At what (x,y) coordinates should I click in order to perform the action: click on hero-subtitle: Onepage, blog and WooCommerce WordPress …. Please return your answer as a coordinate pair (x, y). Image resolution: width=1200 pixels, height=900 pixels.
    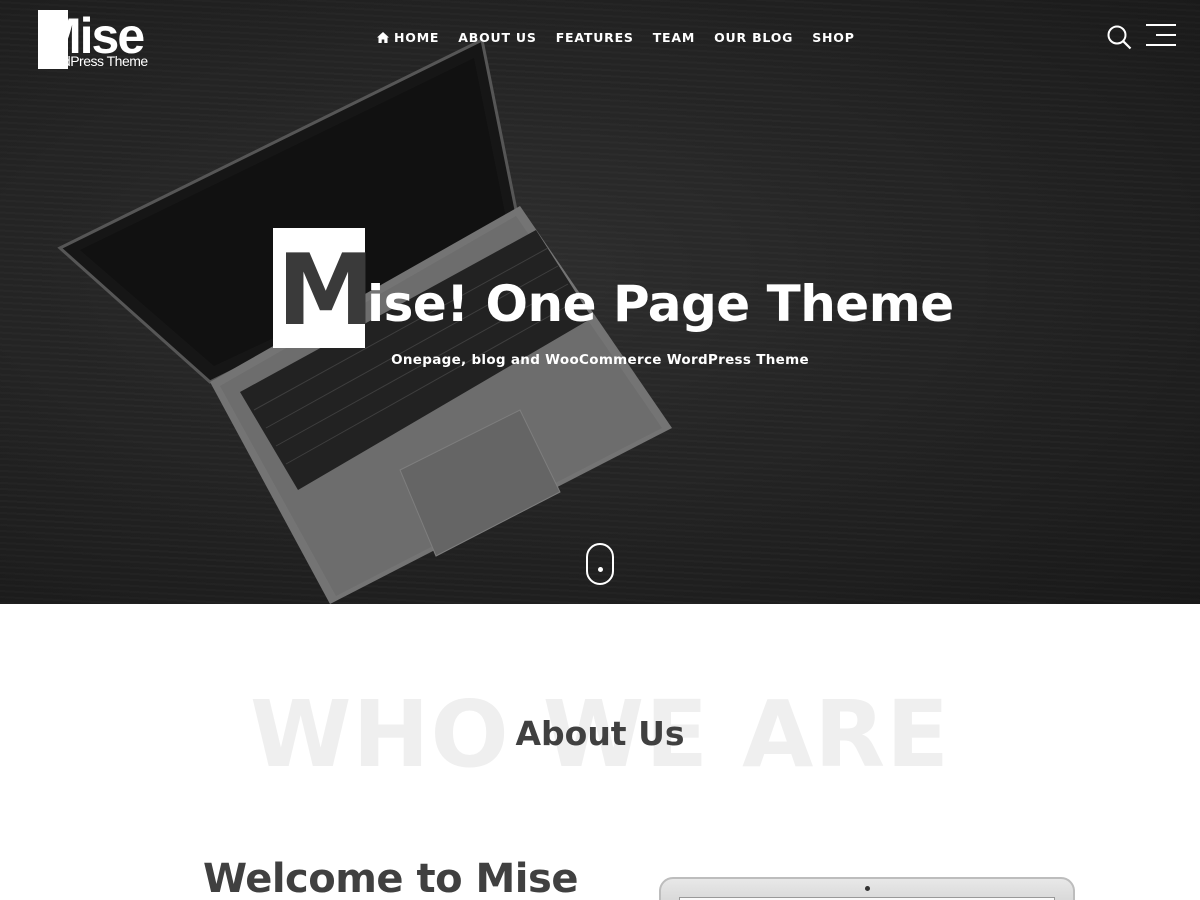
    Looking at the image, I should click on (600, 360).